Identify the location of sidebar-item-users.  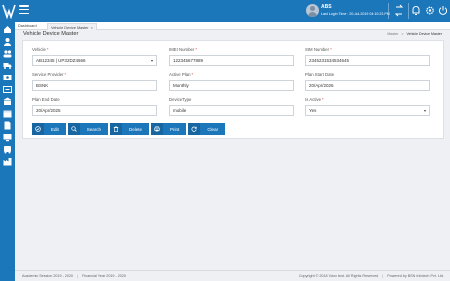
(7, 41).